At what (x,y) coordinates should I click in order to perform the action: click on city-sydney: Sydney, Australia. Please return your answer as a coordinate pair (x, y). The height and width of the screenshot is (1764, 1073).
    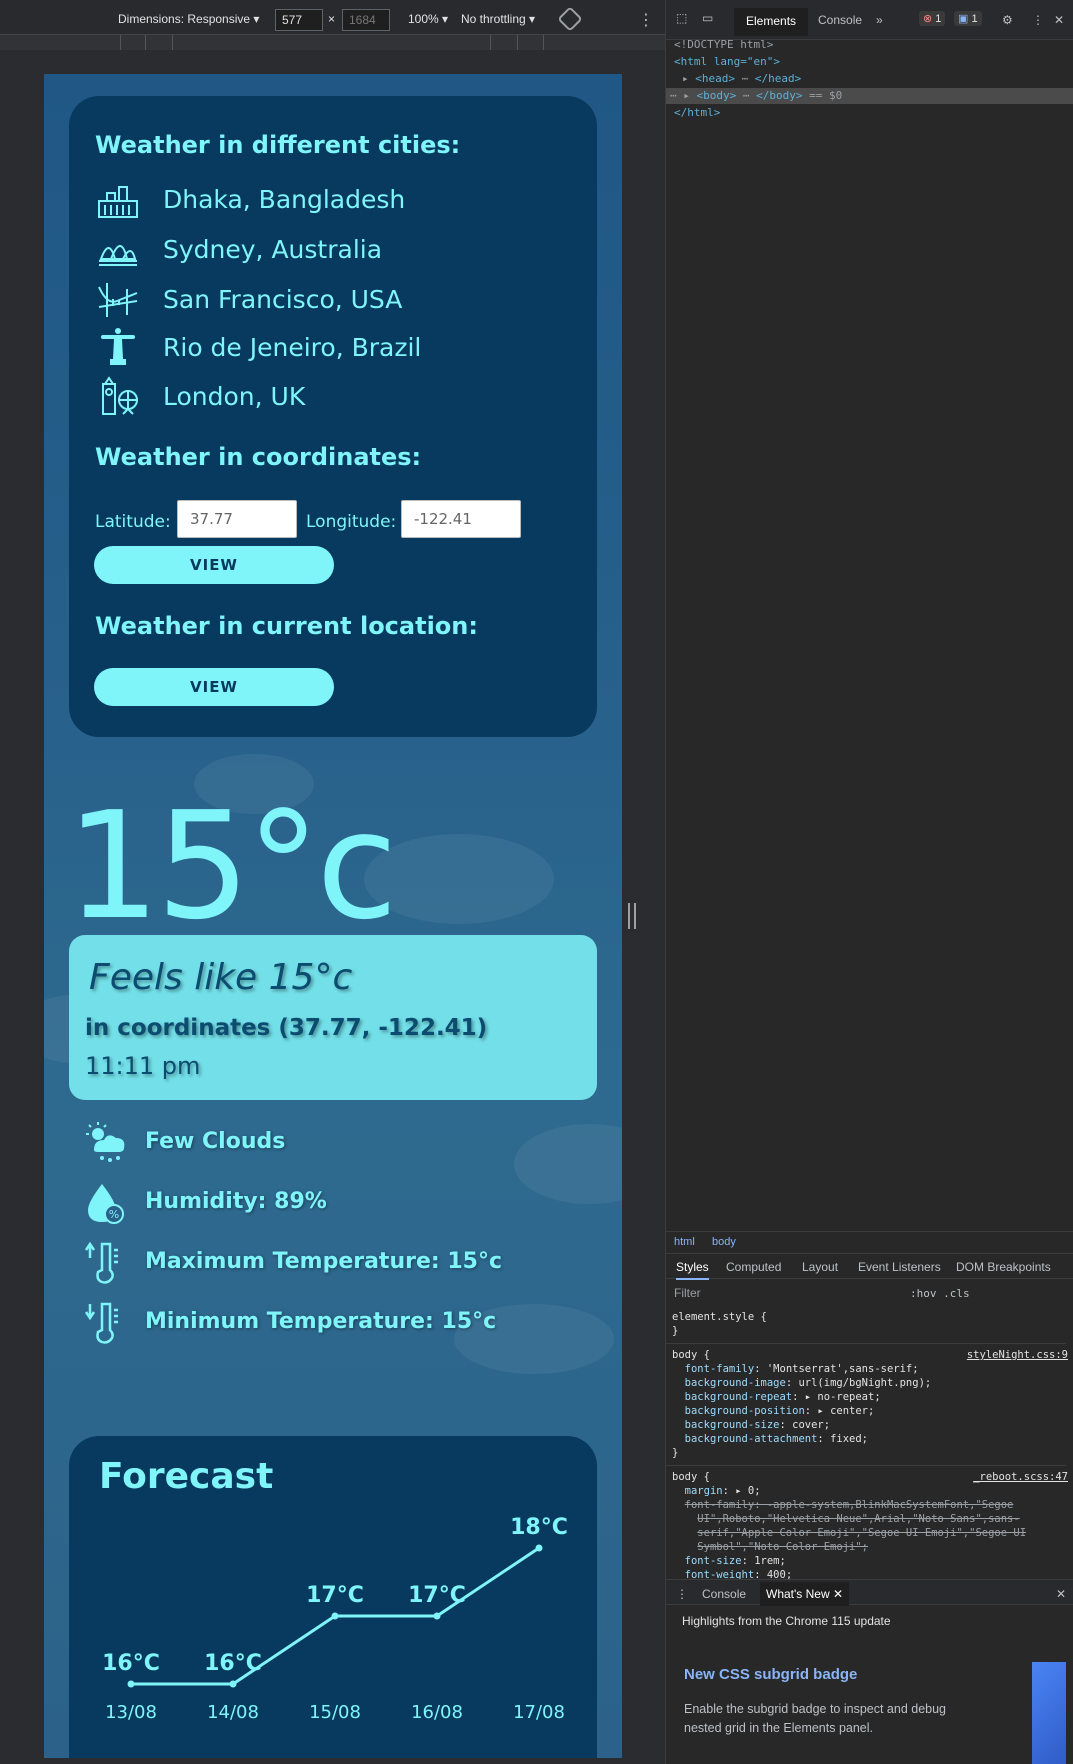
    Looking at the image, I should click on (327, 249).